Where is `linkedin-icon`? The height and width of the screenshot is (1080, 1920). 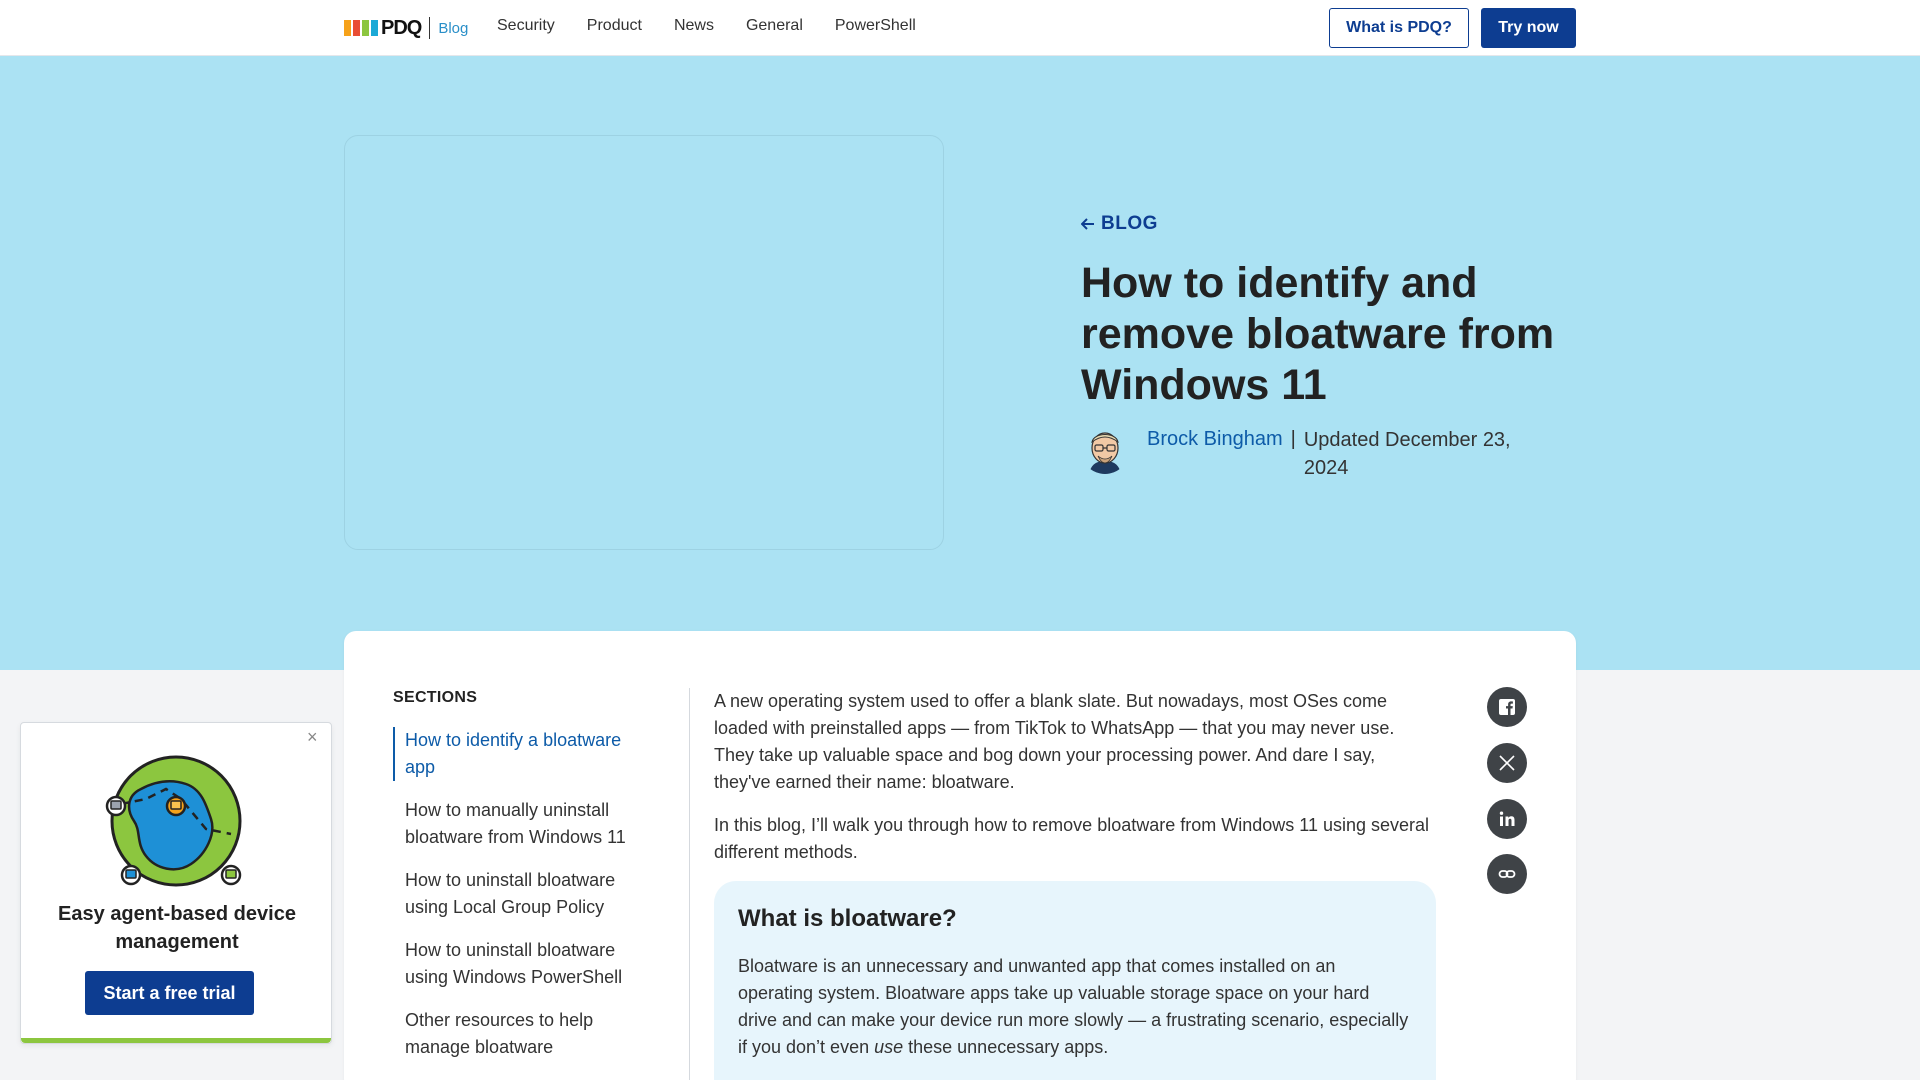
linkedin-icon is located at coordinates (1507, 818).